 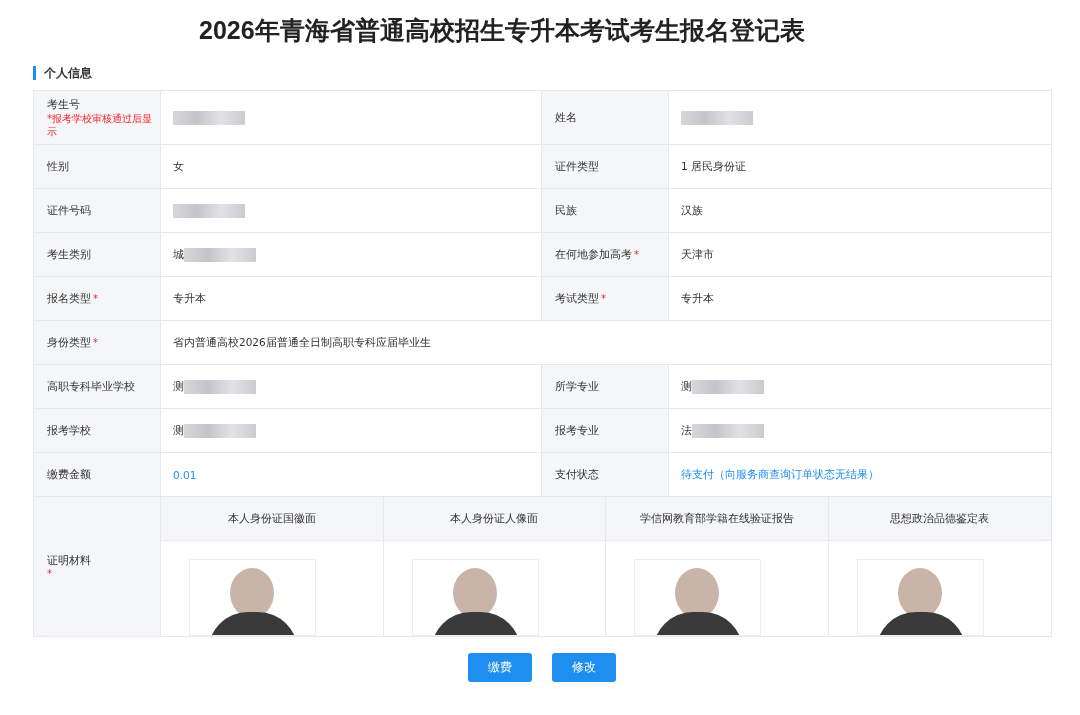 I want to click on column-header: 思想政治品德鉴定表, so click(x=939, y=519).